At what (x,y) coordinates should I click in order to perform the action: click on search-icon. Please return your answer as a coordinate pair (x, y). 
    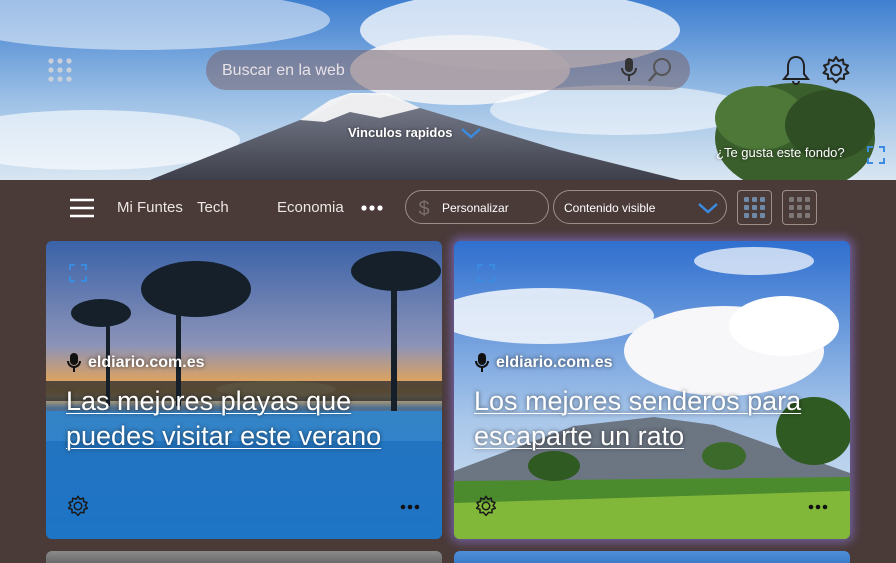
    Looking at the image, I should click on (660, 70).